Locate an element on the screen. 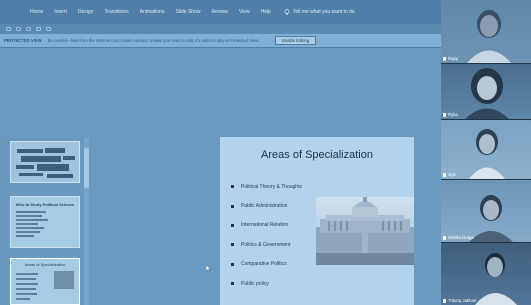  bullet-item: Political Theory & Thoughts is located at coordinates (291, 186).